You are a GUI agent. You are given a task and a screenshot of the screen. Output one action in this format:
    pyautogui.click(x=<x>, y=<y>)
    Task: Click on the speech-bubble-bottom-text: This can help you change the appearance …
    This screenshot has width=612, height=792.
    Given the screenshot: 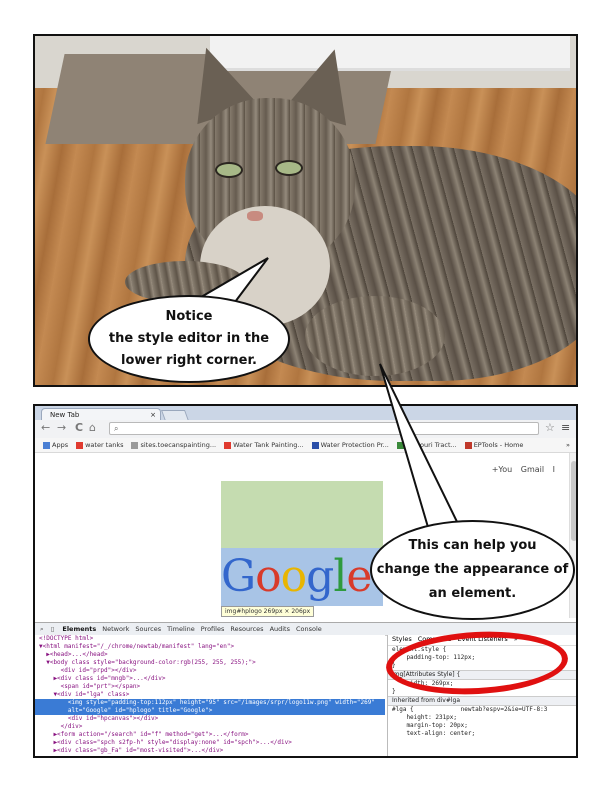 What is the action you would take?
    pyautogui.click(x=472, y=569)
    